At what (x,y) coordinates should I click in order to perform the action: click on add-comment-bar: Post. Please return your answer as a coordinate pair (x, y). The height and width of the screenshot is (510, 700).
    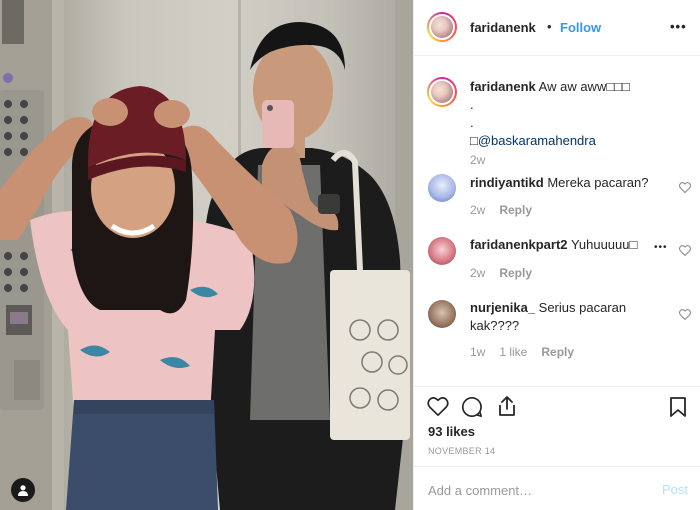
    Looking at the image, I should click on (557, 488).